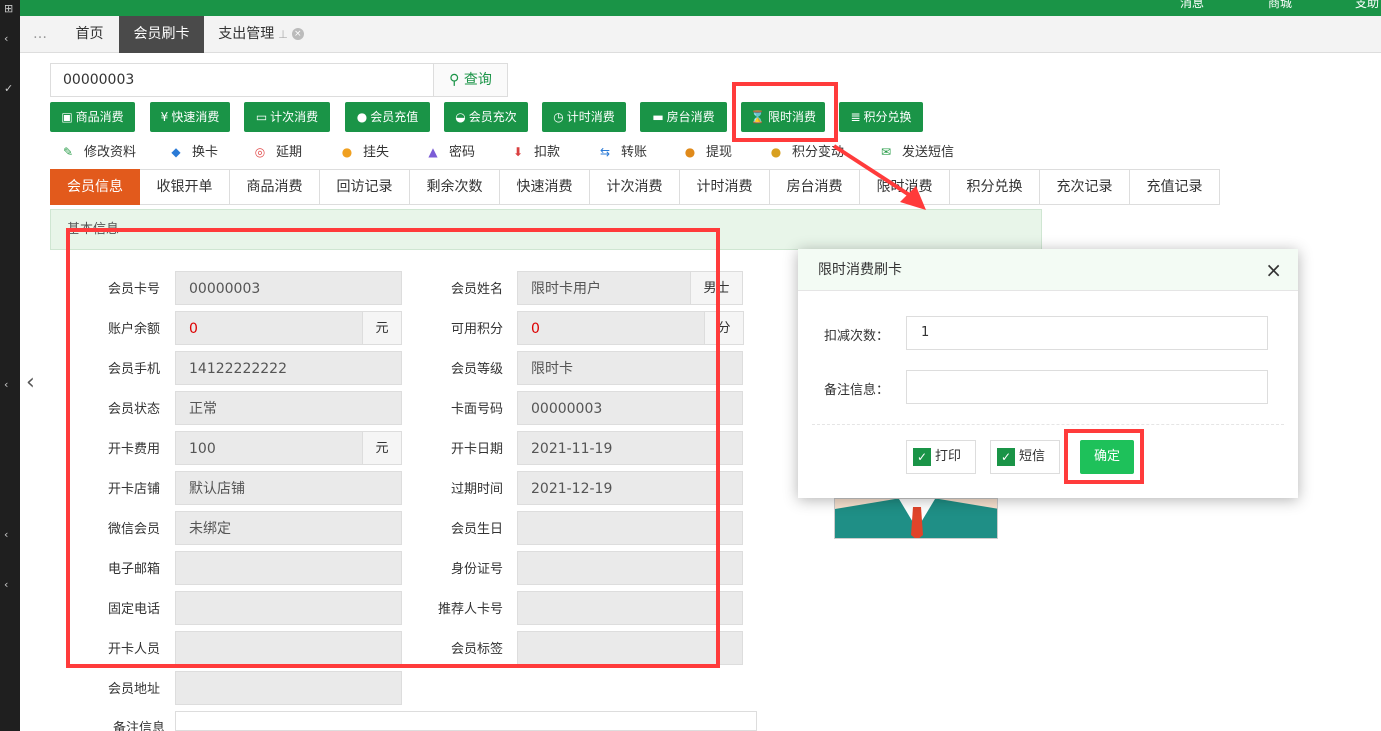  Describe the element at coordinates (857, 336) in the screenshot. I see `deduct-count-label: 扣减次数：` at that location.